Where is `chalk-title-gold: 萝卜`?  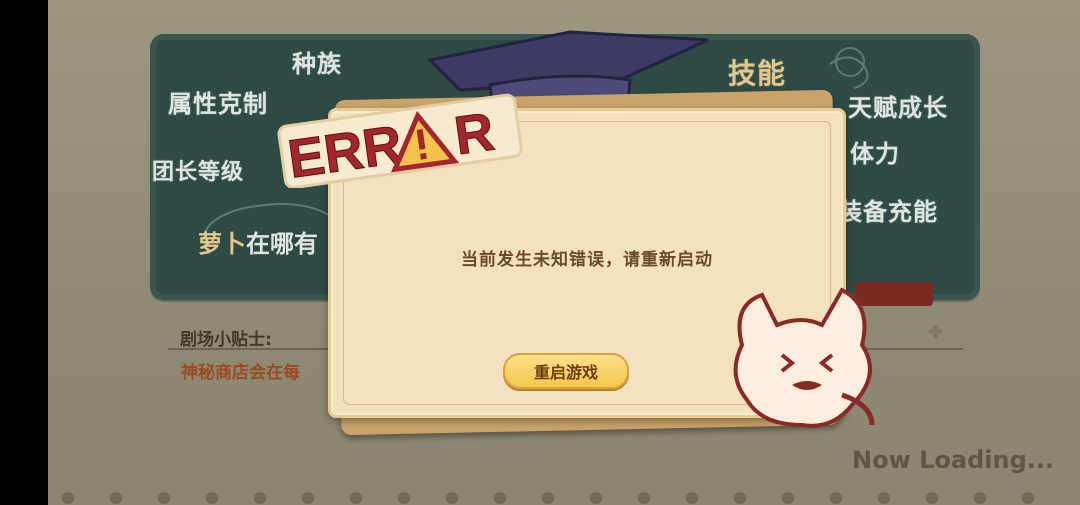 chalk-title-gold: 萝卜 is located at coordinates (222, 244).